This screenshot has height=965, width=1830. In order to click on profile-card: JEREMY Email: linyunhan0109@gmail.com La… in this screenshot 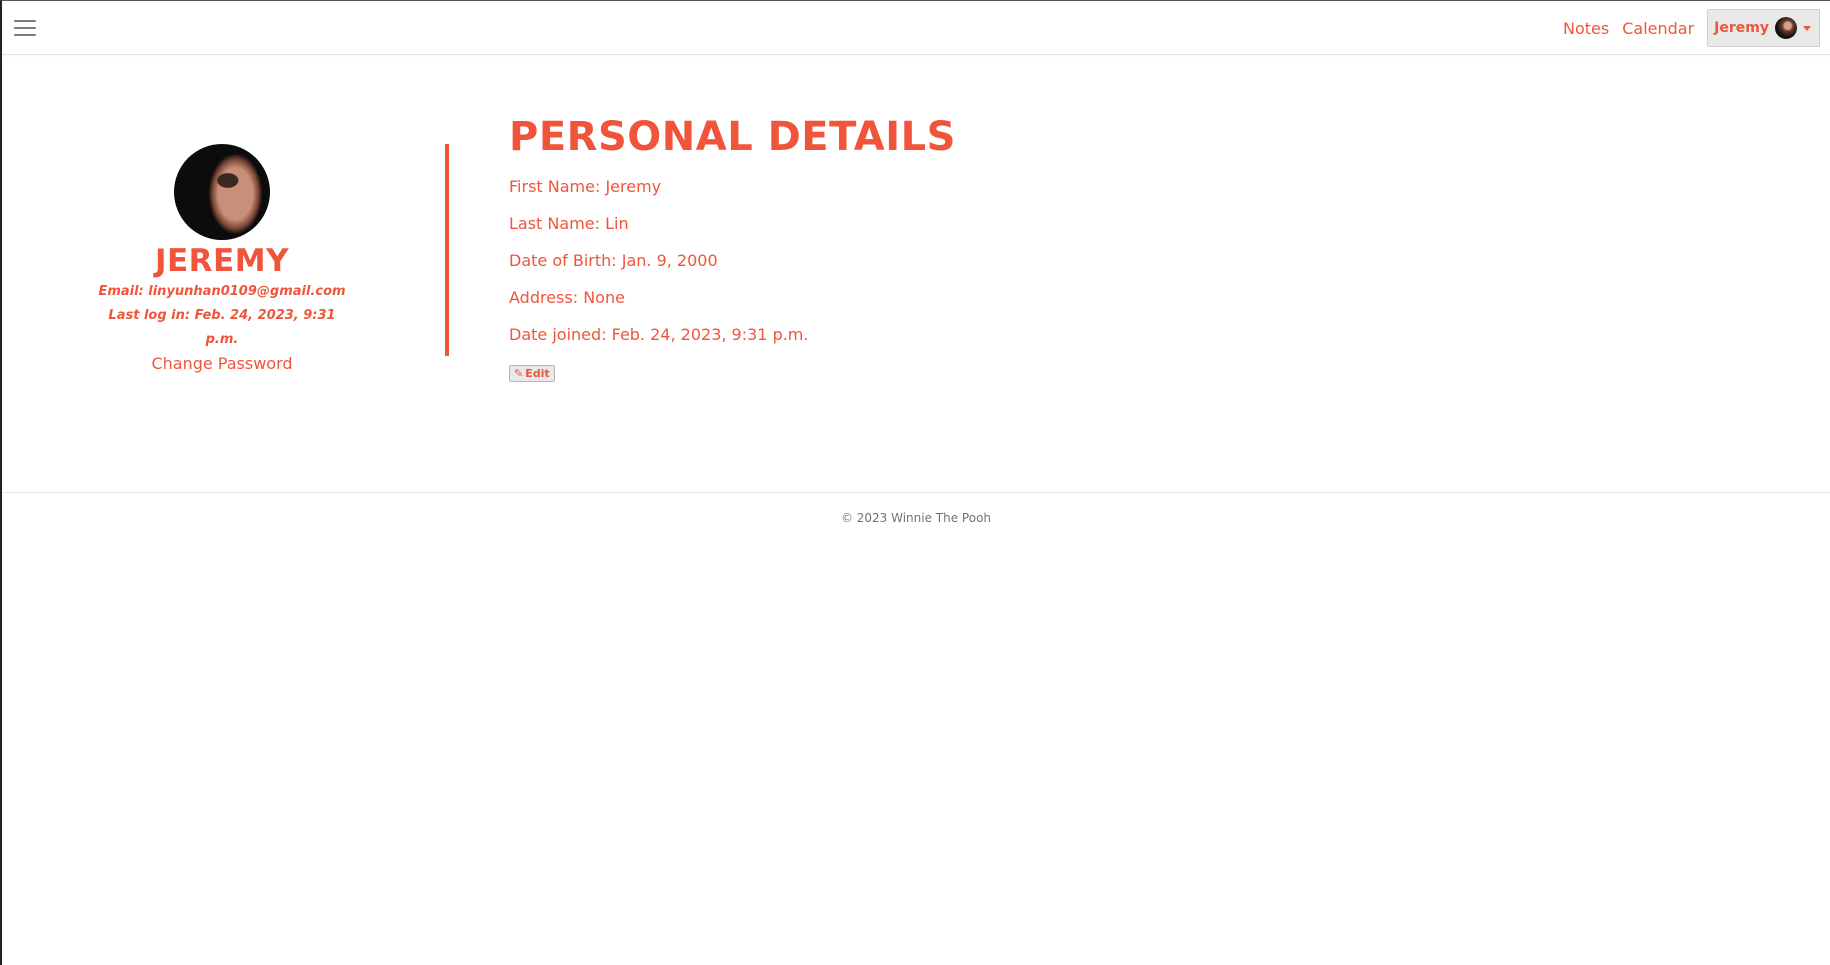, I will do `click(222, 258)`.